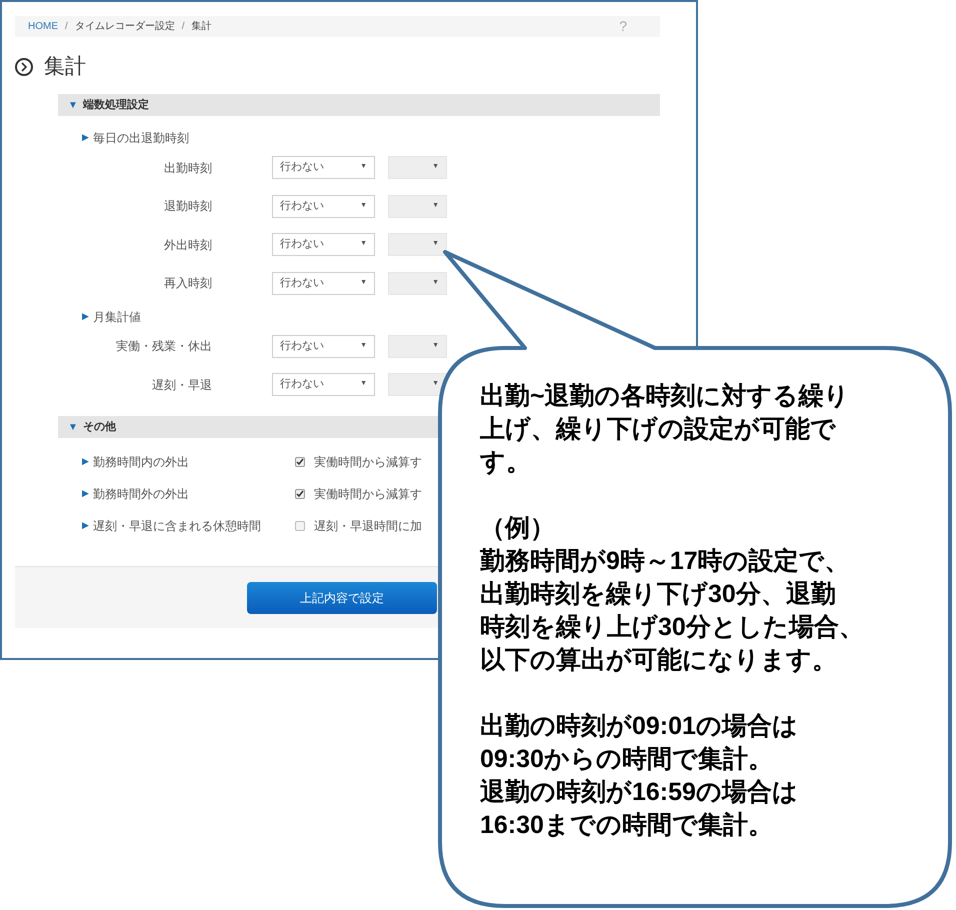 Image resolution: width=956 pixels, height=910 pixels. Describe the element at coordinates (626, 759) in the screenshot. I see `callout-text: 09:30からの時間で集計。` at that location.